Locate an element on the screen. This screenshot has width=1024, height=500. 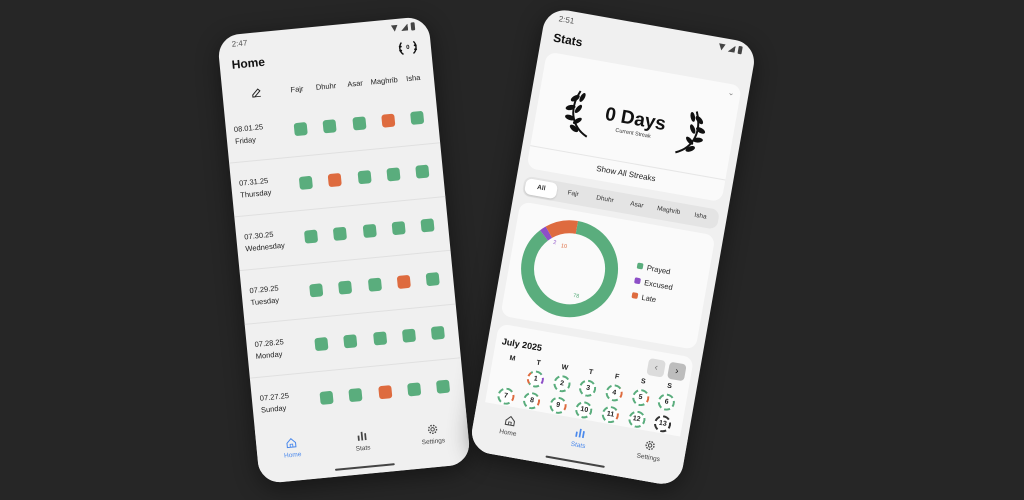
tab-dhuhr: Dhuhr is located at coordinates (605, 199).